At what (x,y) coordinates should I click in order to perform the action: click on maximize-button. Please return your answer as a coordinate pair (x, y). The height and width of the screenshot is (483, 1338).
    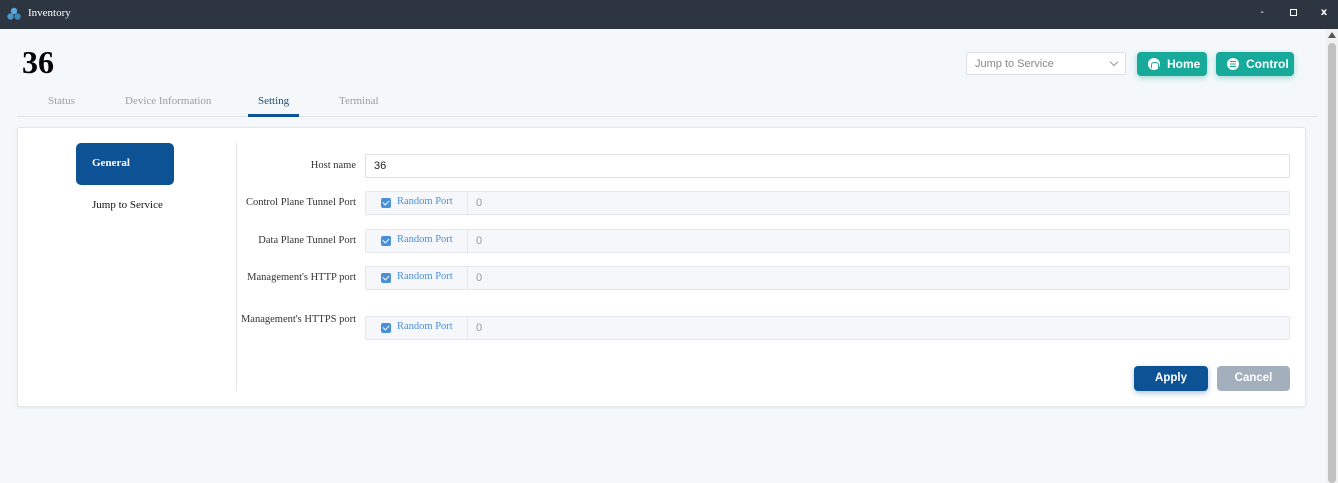
    Looking at the image, I should click on (1293, 13).